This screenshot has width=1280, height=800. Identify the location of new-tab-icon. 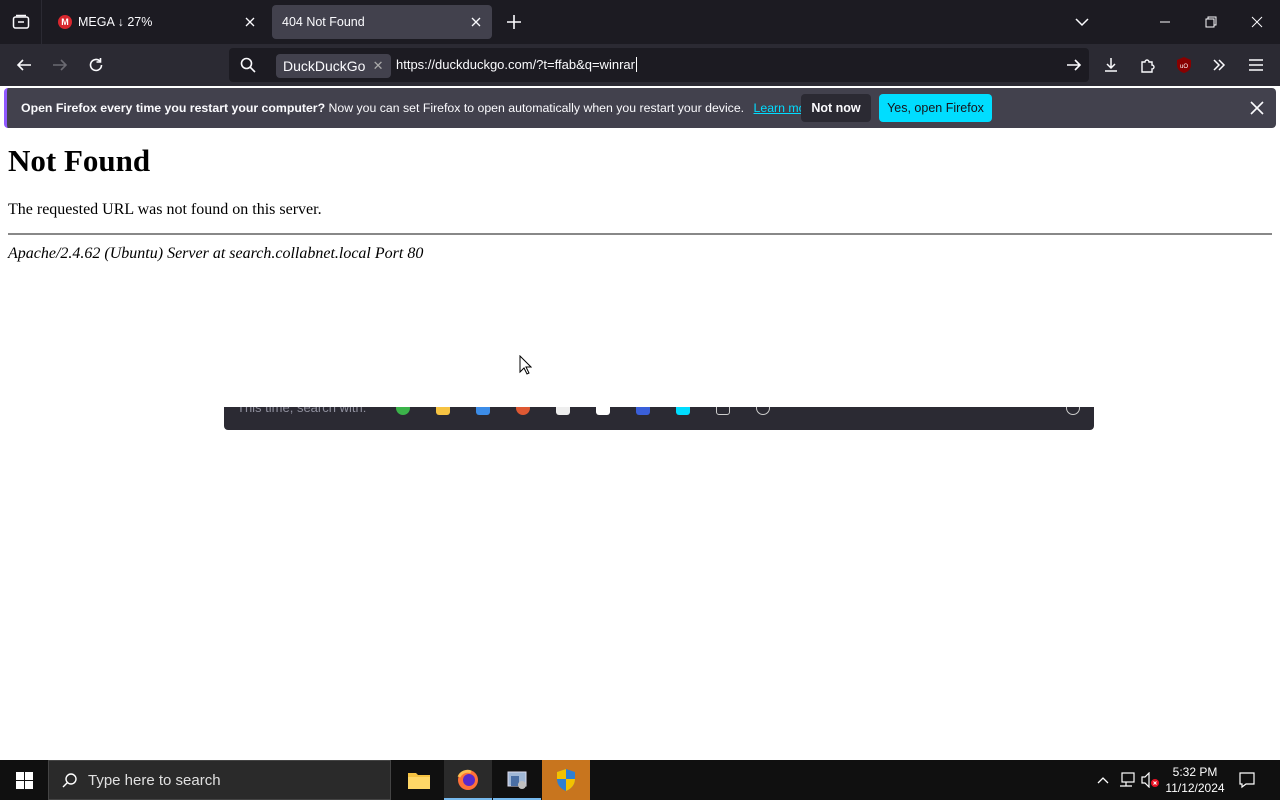
(514, 22).